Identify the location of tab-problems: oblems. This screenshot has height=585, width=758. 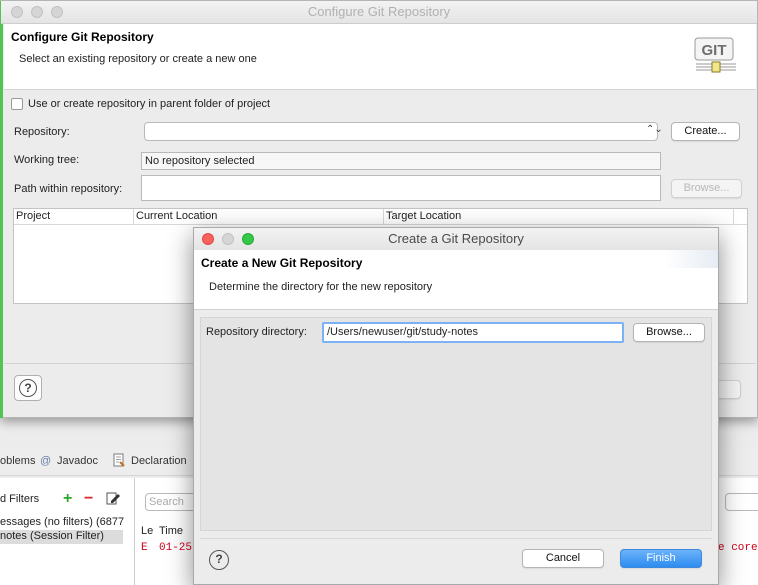
(17, 461).